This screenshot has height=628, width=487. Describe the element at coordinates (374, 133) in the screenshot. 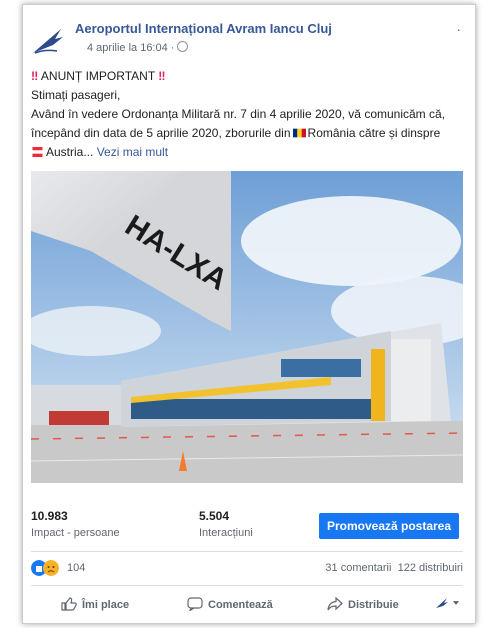

I see `post-line-2-end: România către și dinspre` at that location.